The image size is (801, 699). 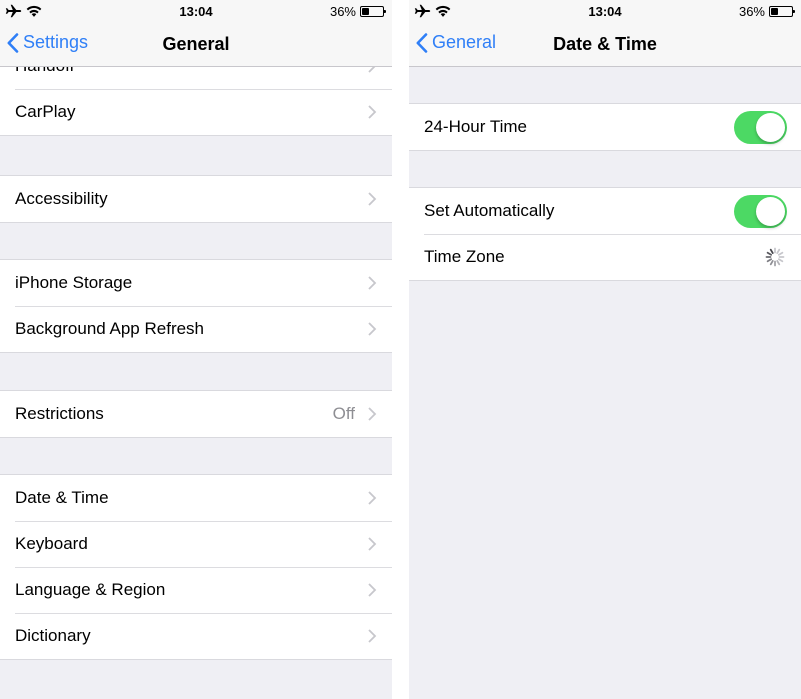 I want to click on restrictions-value: Off, so click(x=343, y=413).